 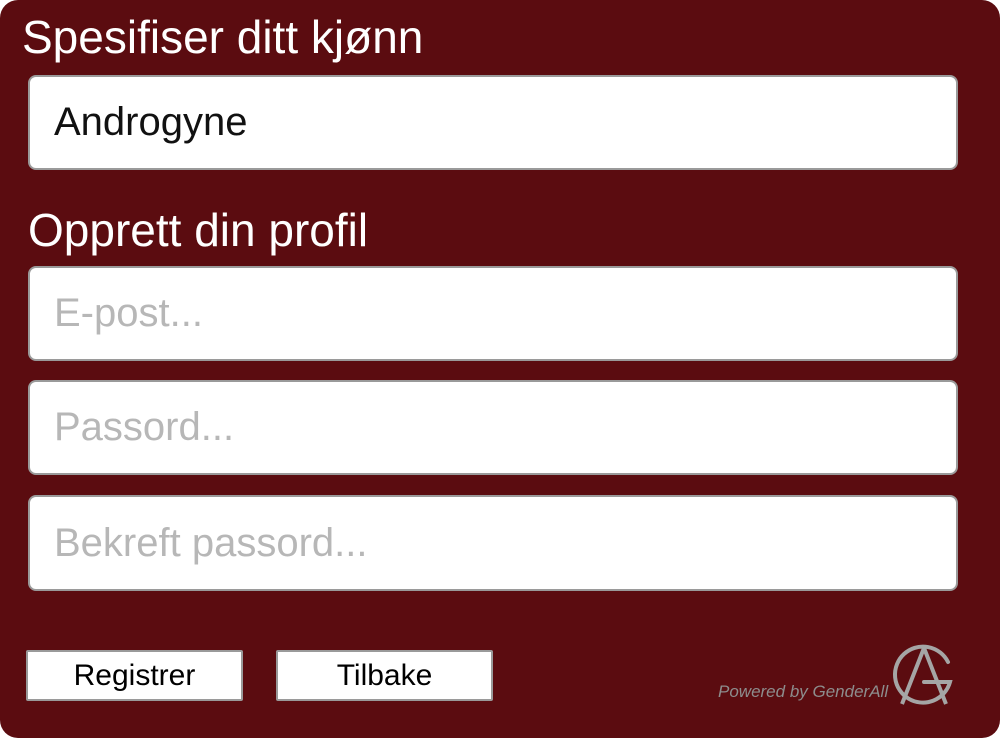 What do you see at coordinates (384, 675) in the screenshot?
I see `back-button: Tilbake` at bounding box center [384, 675].